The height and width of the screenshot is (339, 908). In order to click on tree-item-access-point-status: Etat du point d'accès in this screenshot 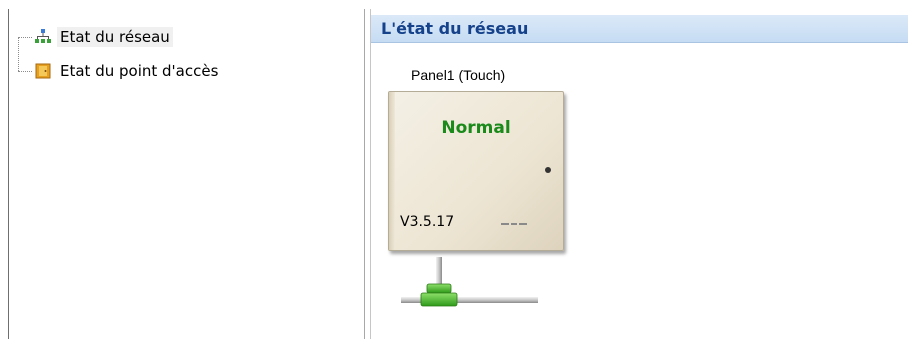, I will do `click(128, 71)`.